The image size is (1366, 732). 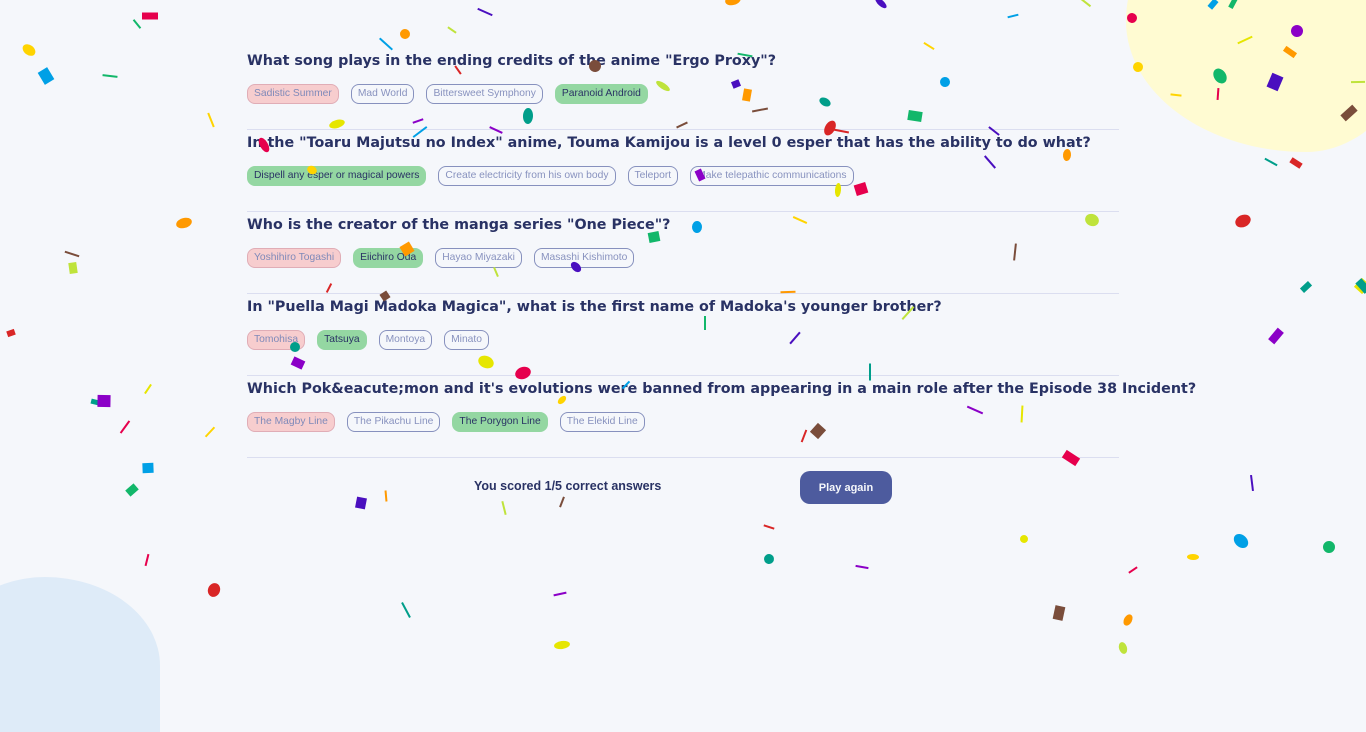 I want to click on answer-option: Dispell any esper or magical powers, so click(x=337, y=176).